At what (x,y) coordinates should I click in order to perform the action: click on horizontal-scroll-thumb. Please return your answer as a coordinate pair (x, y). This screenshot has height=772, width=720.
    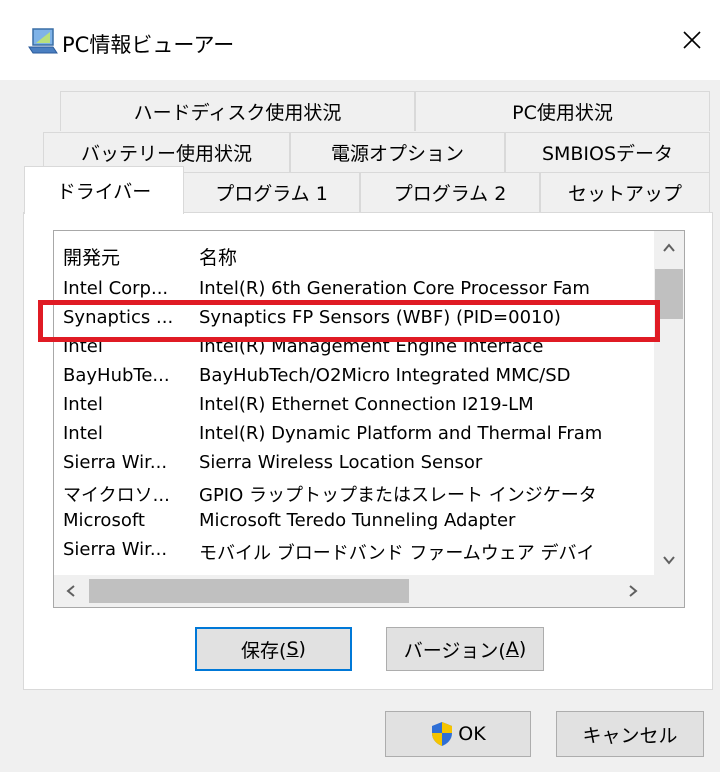
    Looking at the image, I should click on (249, 591).